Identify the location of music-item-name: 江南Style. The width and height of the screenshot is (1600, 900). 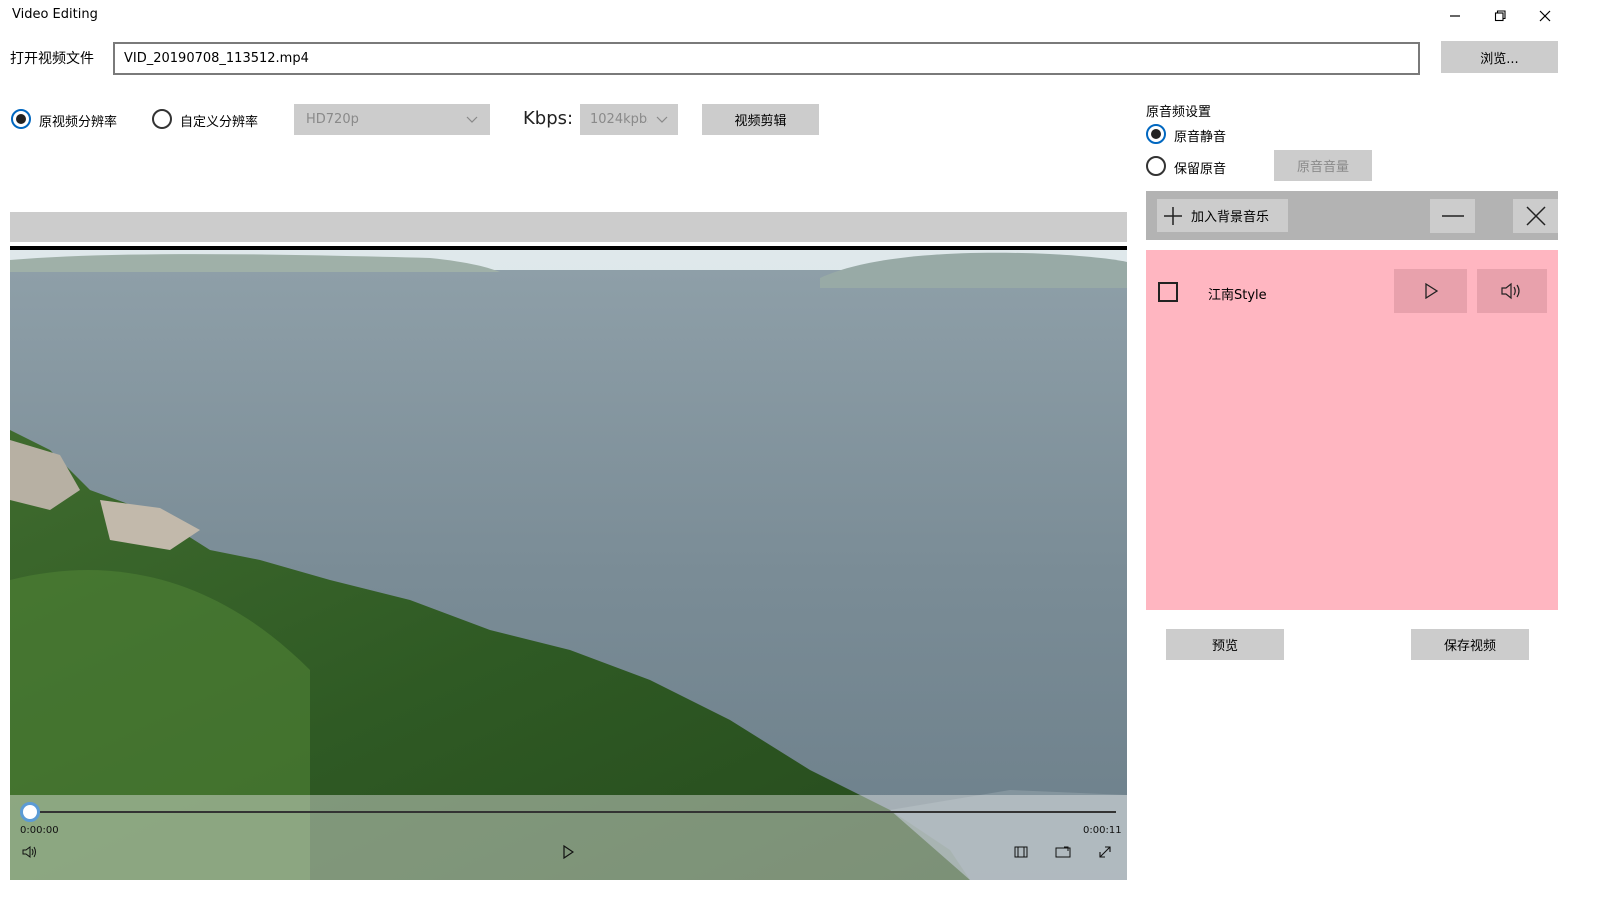
(1237, 295).